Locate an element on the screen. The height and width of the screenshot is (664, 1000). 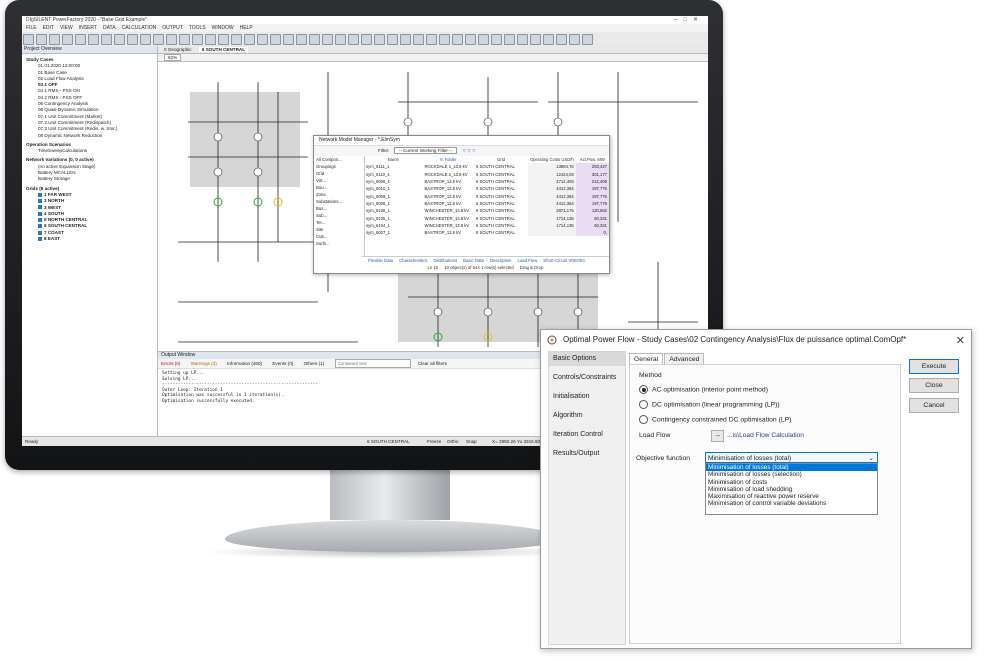
menu-item-file: FILE is located at coordinates (31, 28).